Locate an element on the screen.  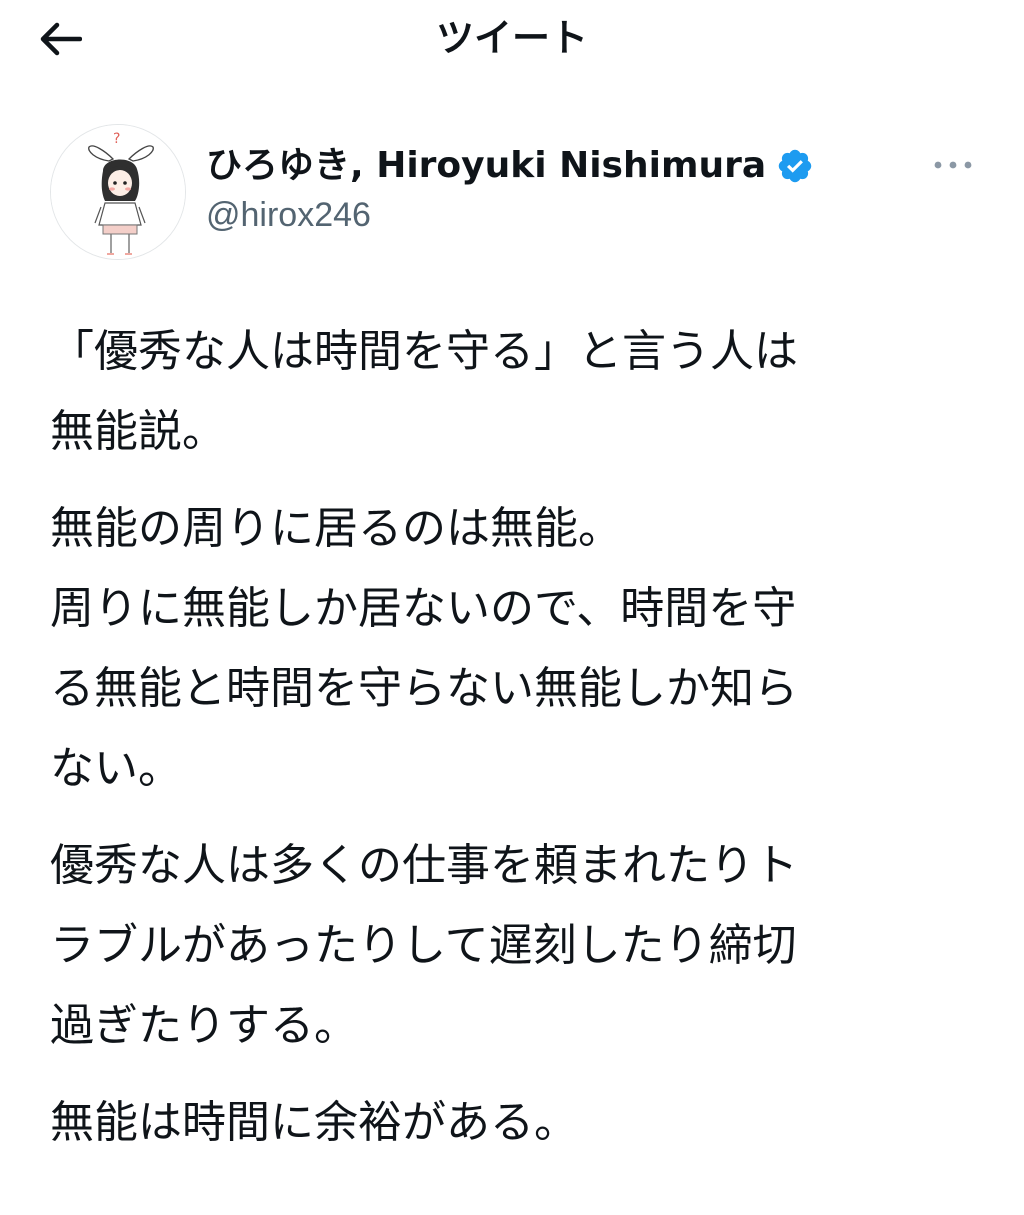
tweet-line: ない。 is located at coordinates (116, 768).